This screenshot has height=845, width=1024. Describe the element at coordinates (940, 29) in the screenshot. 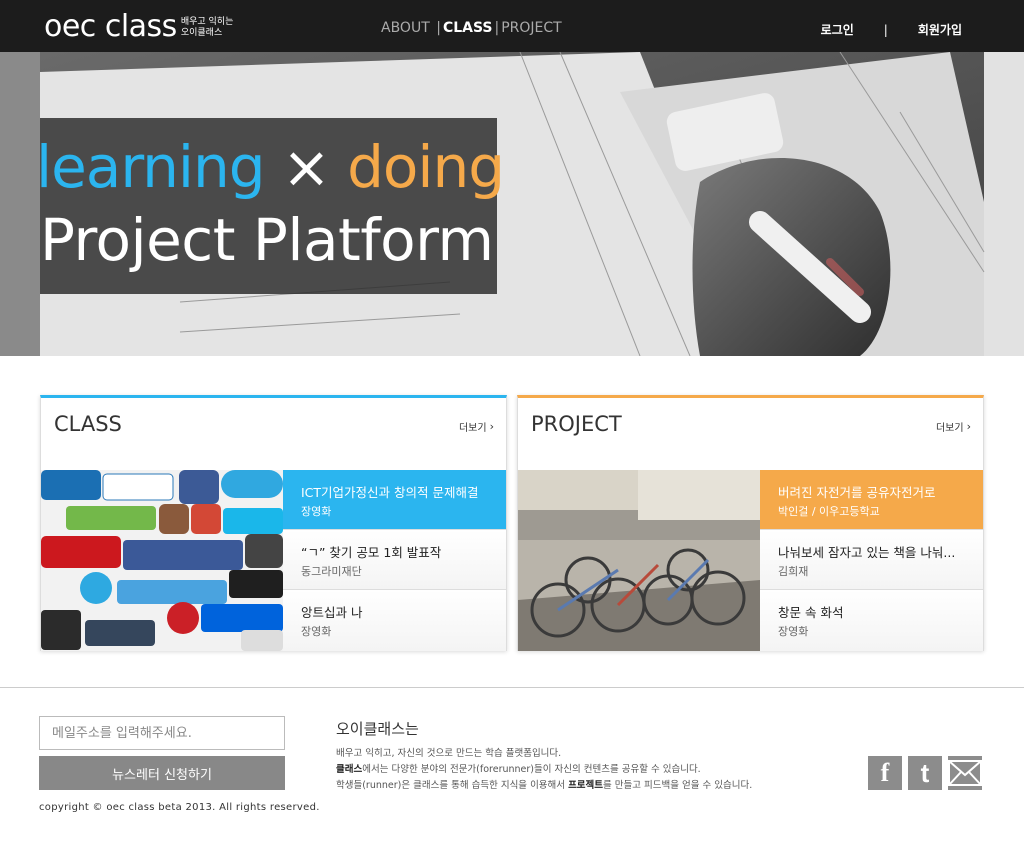

I see `signup-link: 회원가입` at that location.